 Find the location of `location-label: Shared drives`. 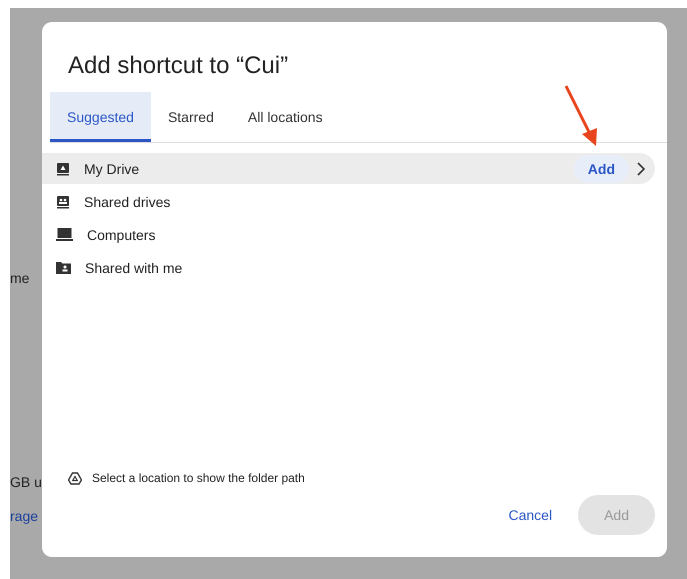

location-label: Shared drives is located at coordinates (128, 202).